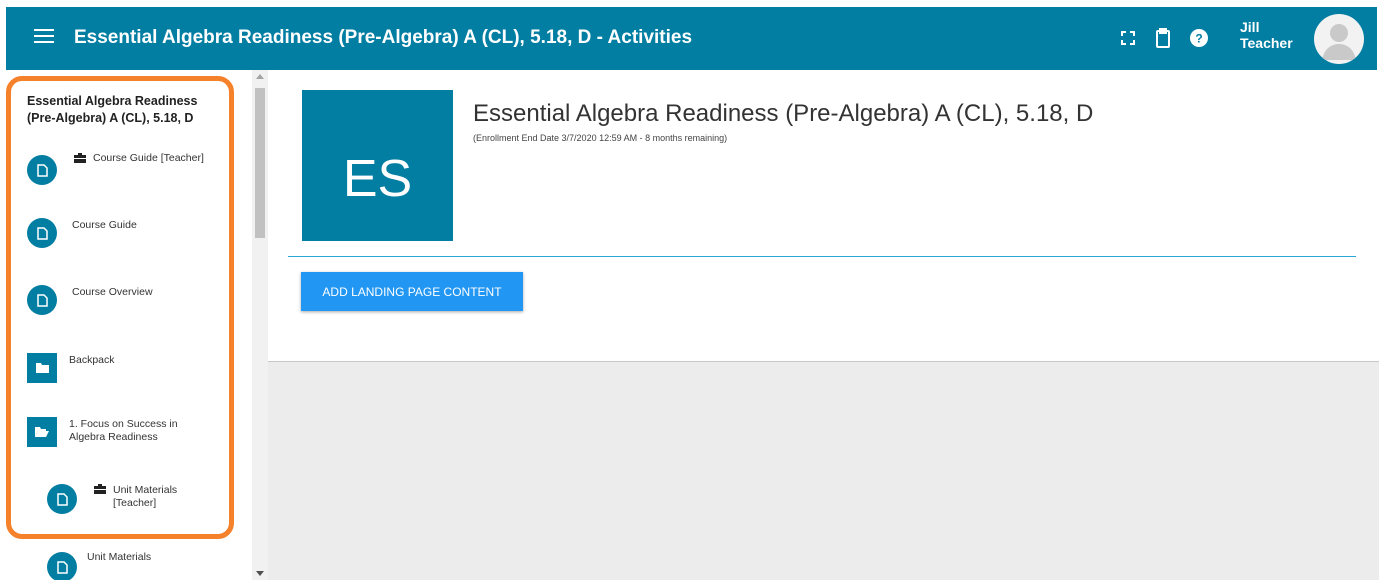  Describe the element at coordinates (260, 325) in the screenshot. I see `sidebar-scrollbar` at that location.